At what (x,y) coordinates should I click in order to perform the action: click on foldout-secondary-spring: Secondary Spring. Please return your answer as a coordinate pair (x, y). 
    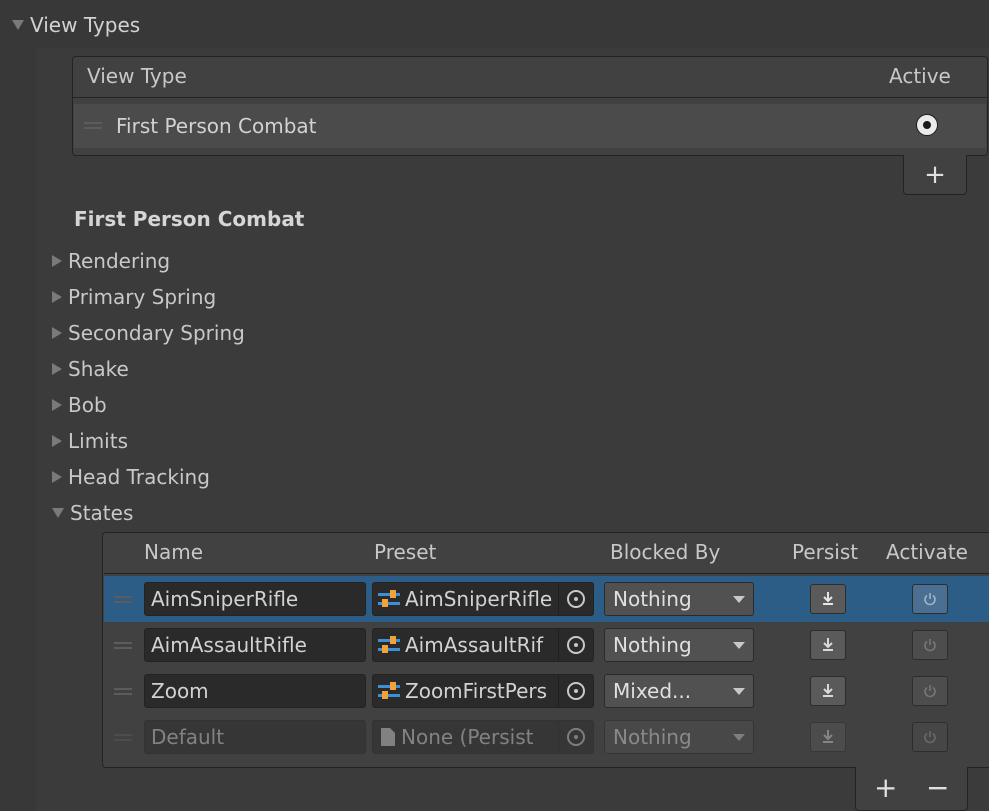
    Looking at the image, I should click on (148, 333).